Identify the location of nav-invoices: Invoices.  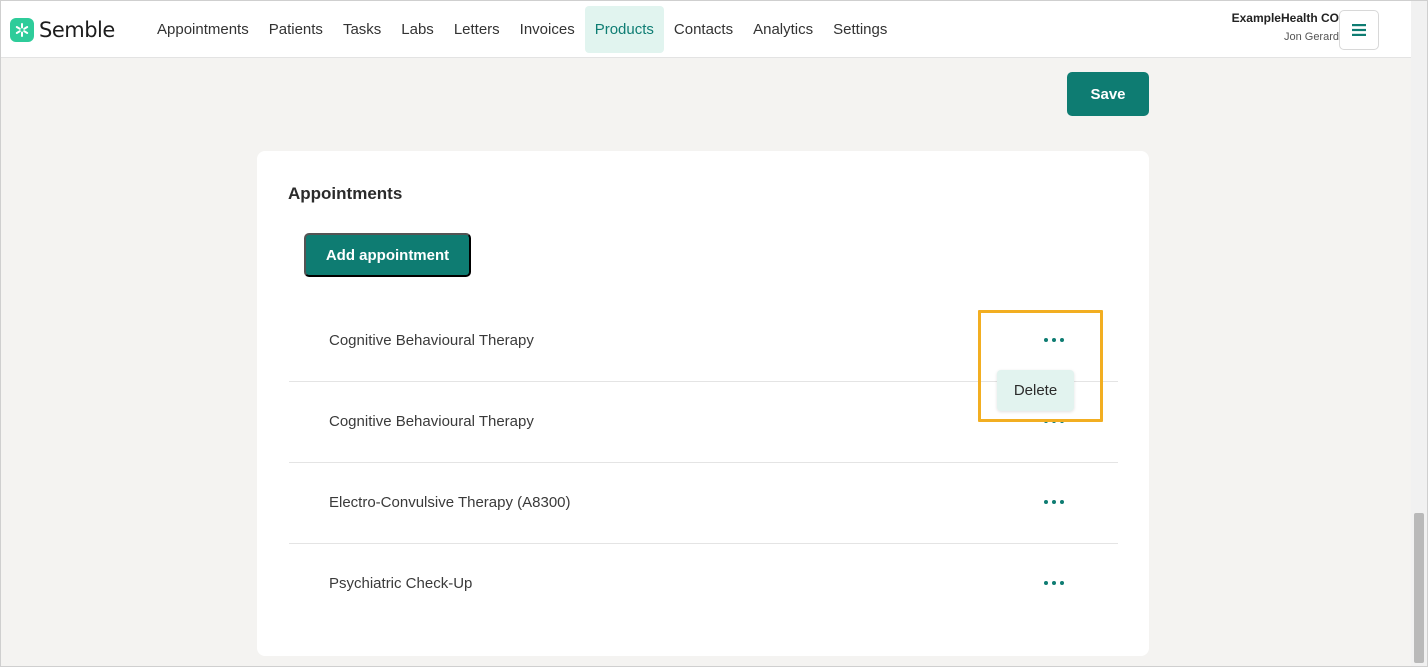
(547, 29).